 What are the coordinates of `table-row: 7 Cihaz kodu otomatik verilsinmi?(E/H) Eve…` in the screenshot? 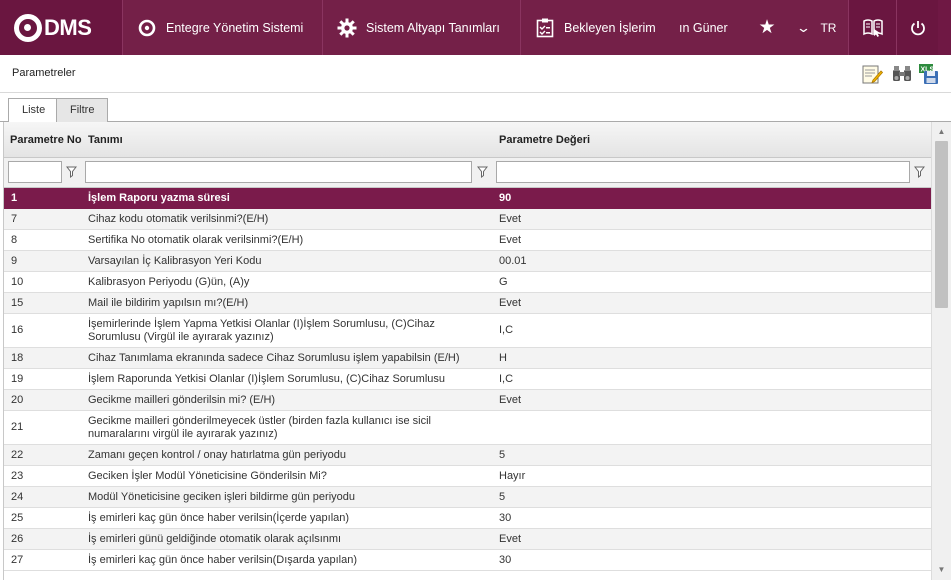 It's located at (467, 219).